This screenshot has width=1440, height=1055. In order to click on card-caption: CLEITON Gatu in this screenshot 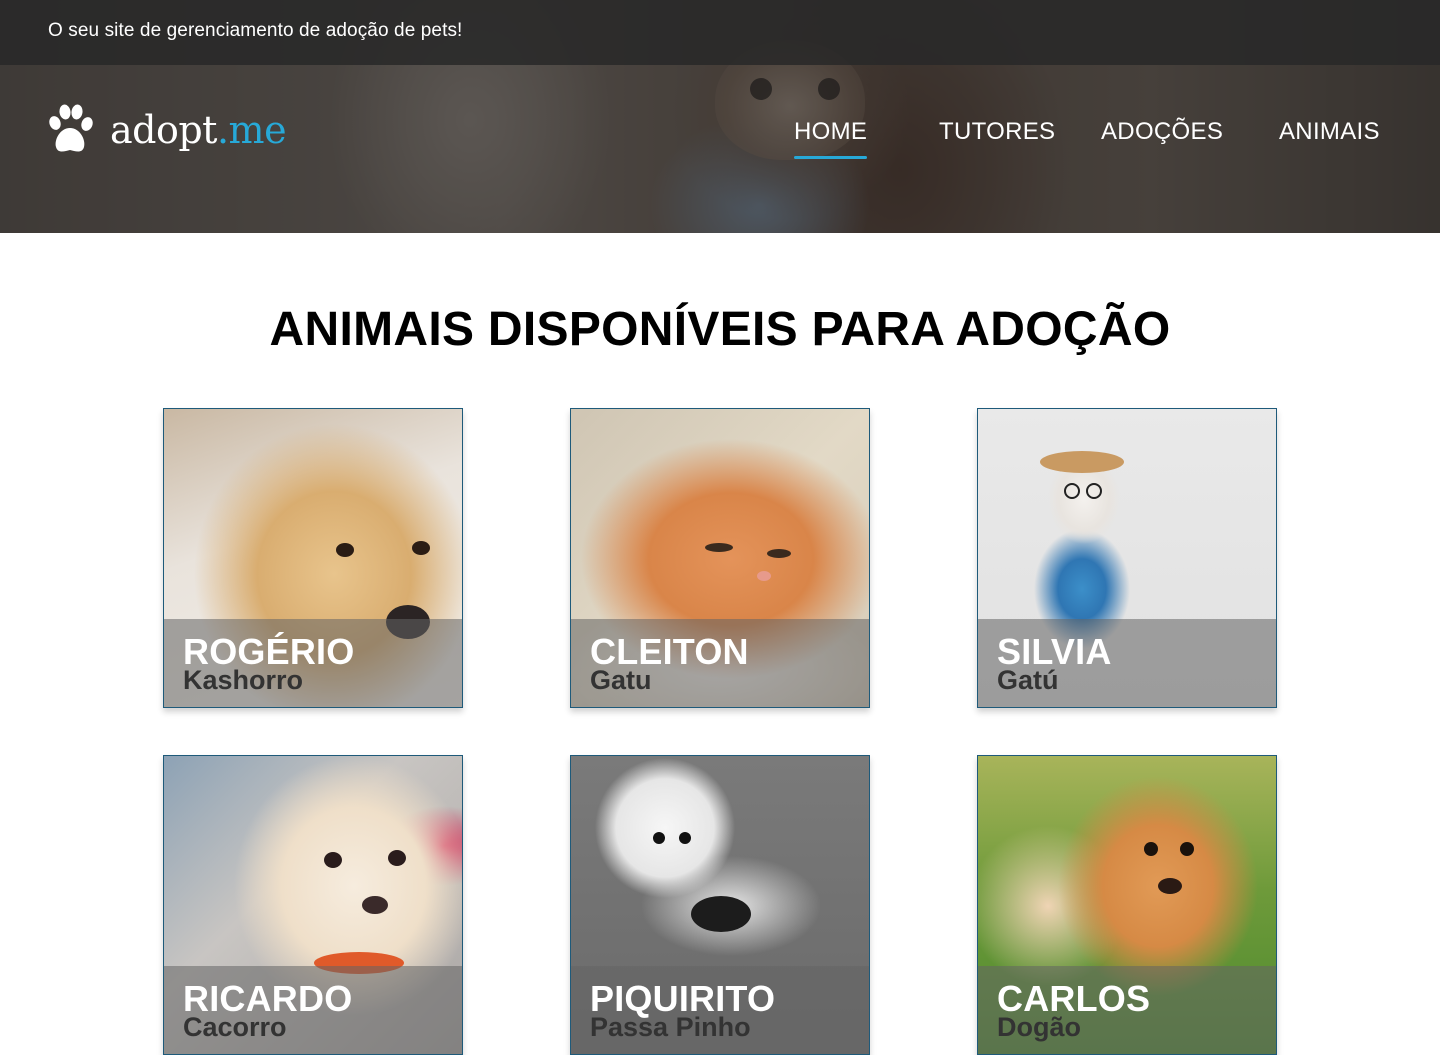, I will do `click(720, 663)`.